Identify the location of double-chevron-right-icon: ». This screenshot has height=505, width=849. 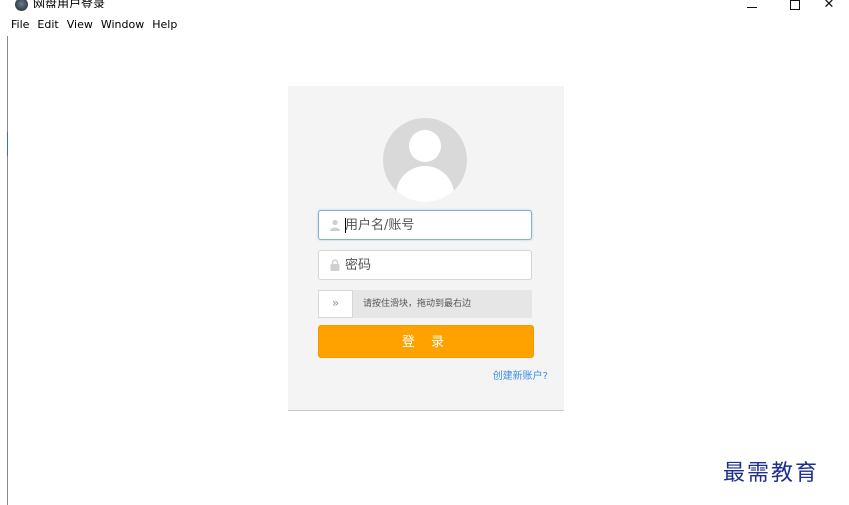
(335, 303).